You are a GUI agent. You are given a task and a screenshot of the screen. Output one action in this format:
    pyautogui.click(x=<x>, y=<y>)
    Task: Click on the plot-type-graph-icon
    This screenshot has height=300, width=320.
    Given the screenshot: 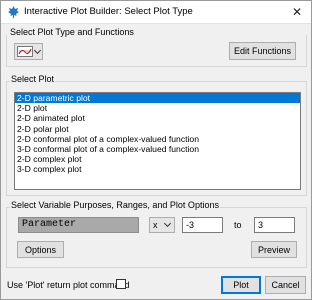 What is the action you would take?
    pyautogui.click(x=25, y=51)
    